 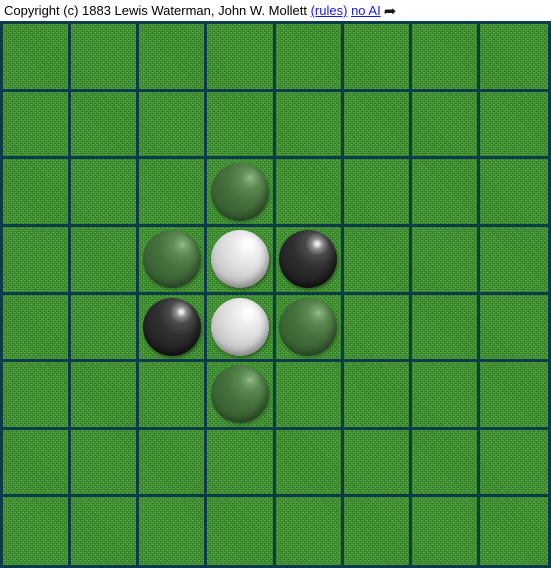 I want to click on board-cell-r6-c0, so click(x=37, y=463).